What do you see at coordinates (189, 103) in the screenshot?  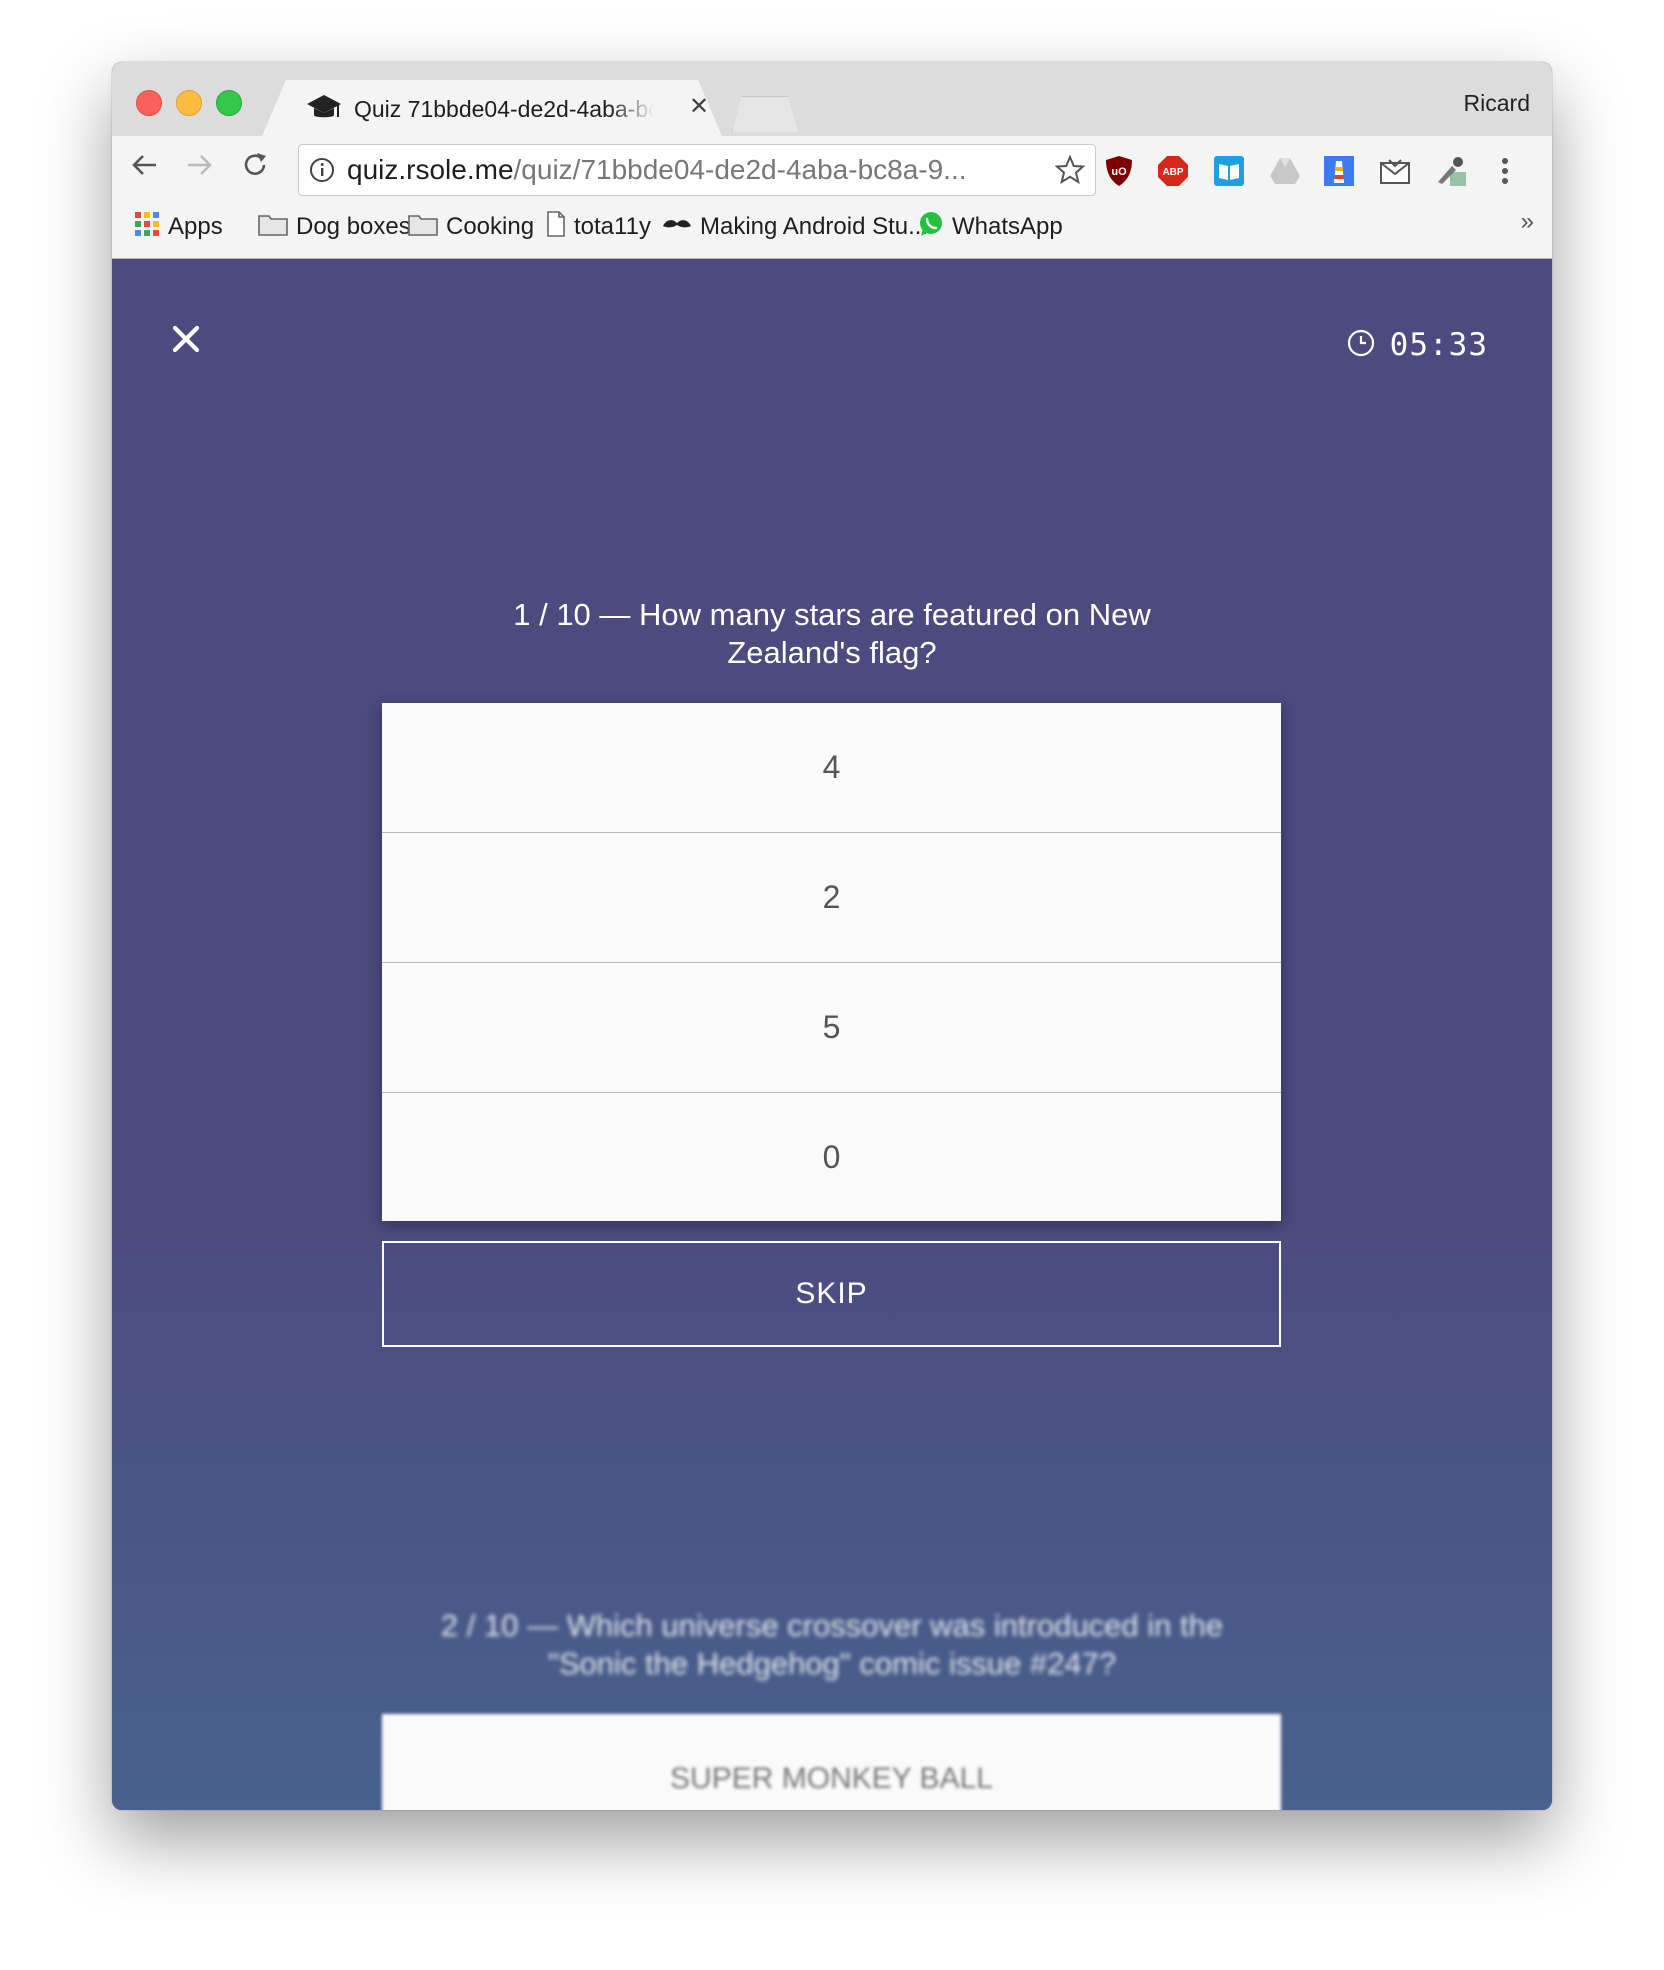 I see `minimize-window-button` at bounding box center [189, 103].